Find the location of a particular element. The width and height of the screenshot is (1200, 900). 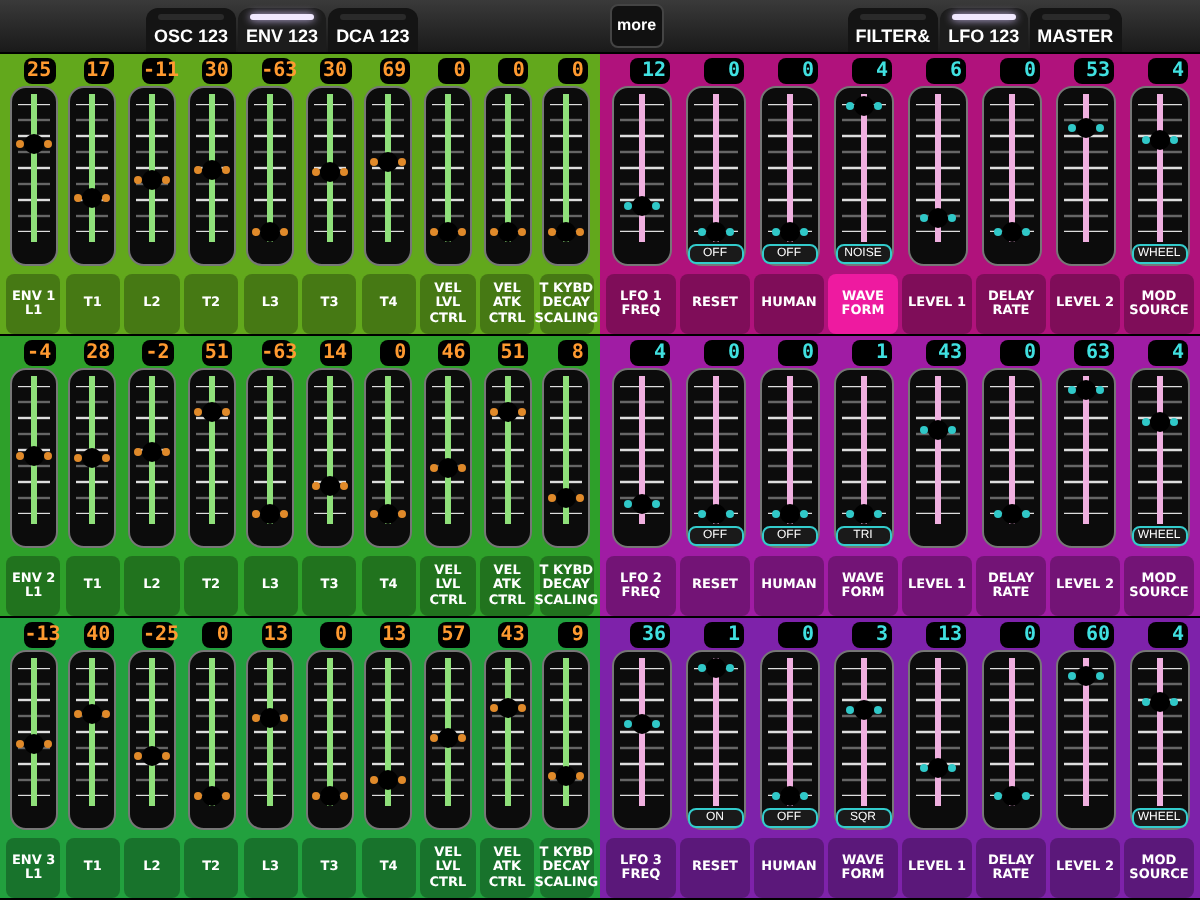

more-button: more is located at coordinates (636, 26).